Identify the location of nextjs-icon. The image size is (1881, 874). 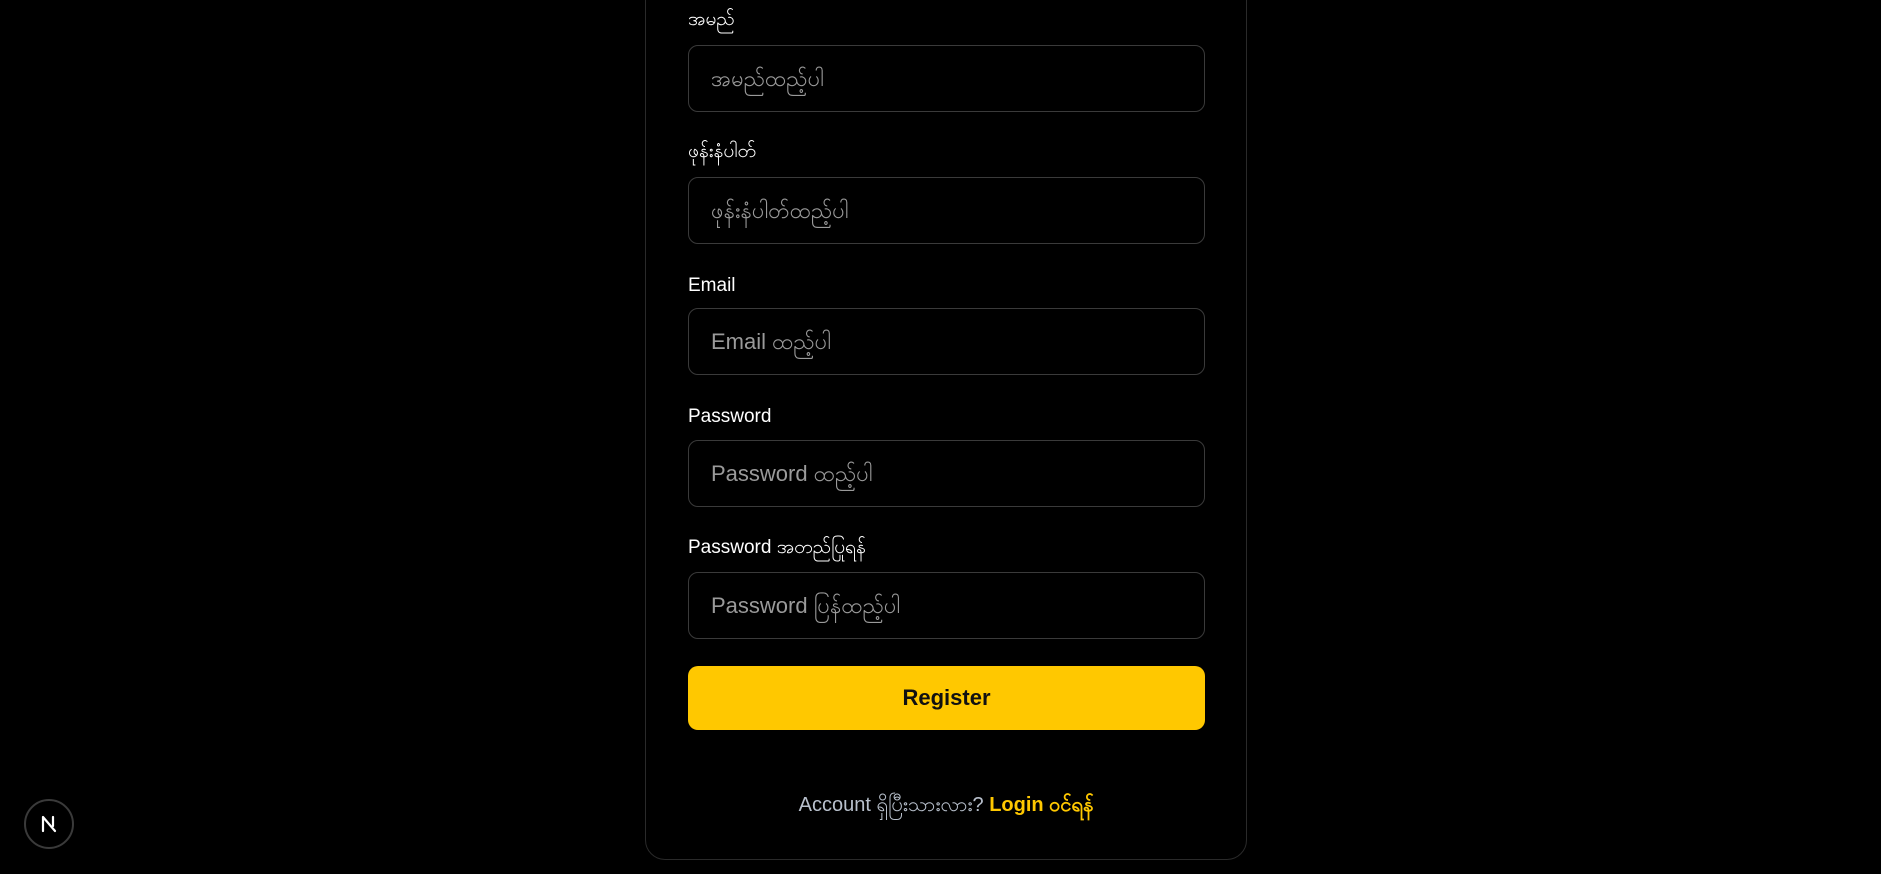
(49, 824).